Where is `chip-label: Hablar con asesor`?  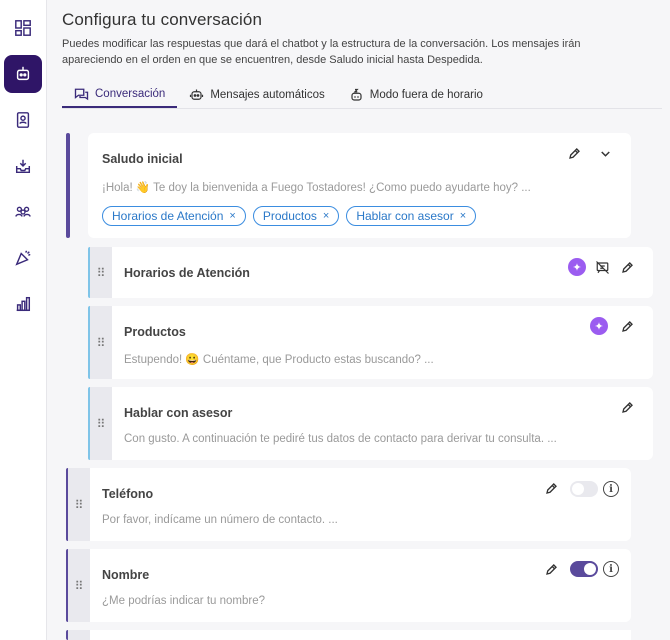 chip-label: Hablar con asesor is located at coordinates (405, 216).